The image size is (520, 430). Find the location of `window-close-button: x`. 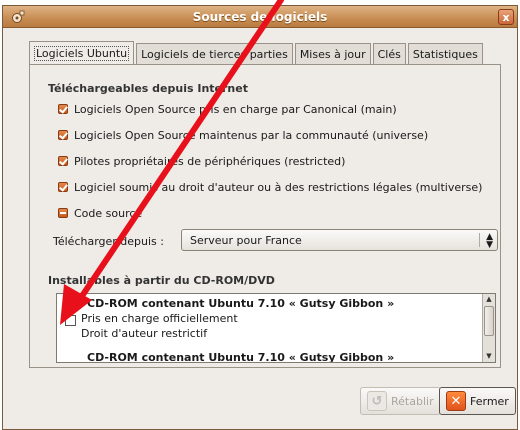

window-close-button: x is located at coordinates (506, 17).